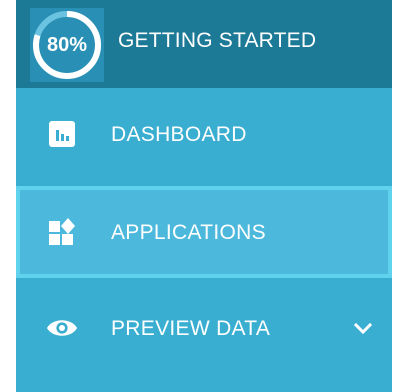 This screenshot has height=392, width=408. Describe the element at coordinates (179, 134) in the screenshot. I see `sidebar-item-label: DASHBOARD` at that location.